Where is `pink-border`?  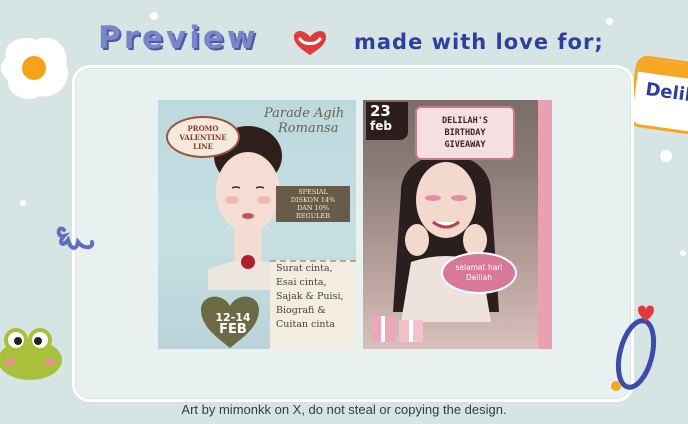 pink-border is located at coordinates (545, 224).